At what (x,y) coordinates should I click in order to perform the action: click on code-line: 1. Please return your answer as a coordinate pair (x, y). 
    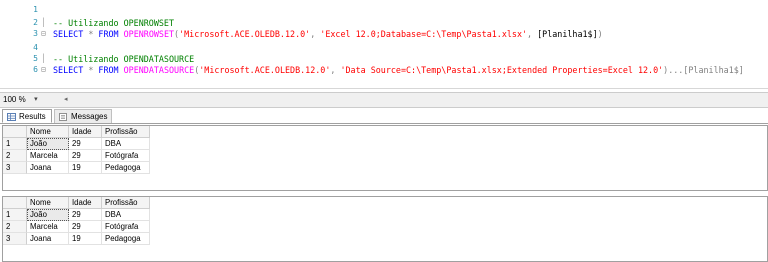
    Looking at the image, I should click on (384, 10).